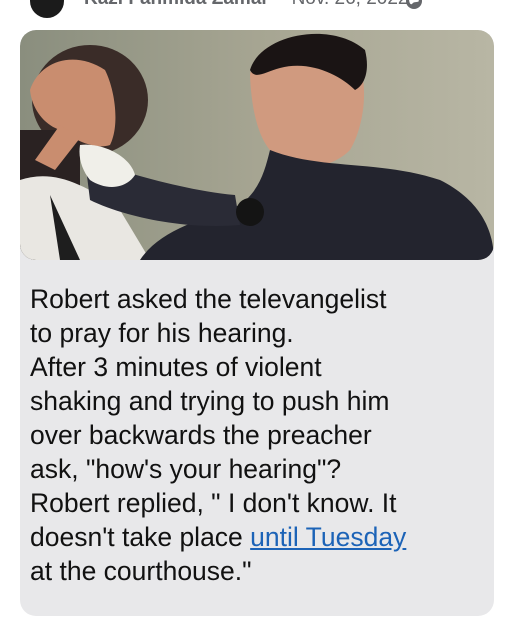 The image size is (511, 640). What do you see at coordinates (414, 5) in the screenshot?
I see `globe-icon` at bounding box center [414, 5].